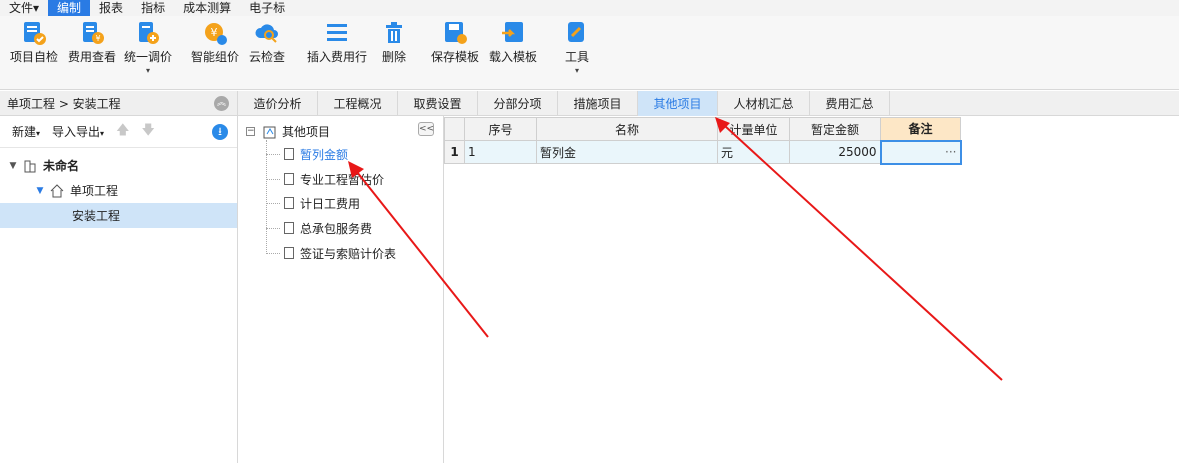  Describe the element at coordinates (500, 152) in the screenshot. I see `cell-seq: 1` at that location.